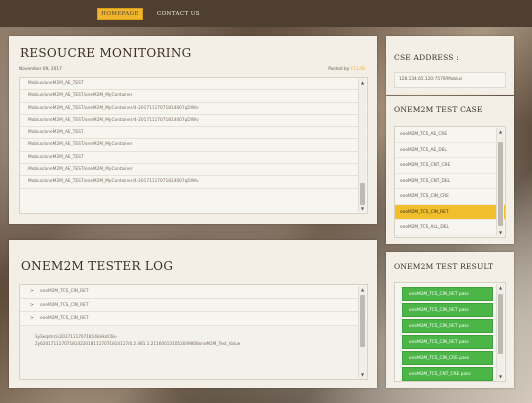 The width and height of the screenshot is (532, 403). What do you see at coordinates (450, 212) in the screenshot?
I see `test-case-item-selected: oneM2M_TCS_CIN_RET` at bounding box center [450, 212].